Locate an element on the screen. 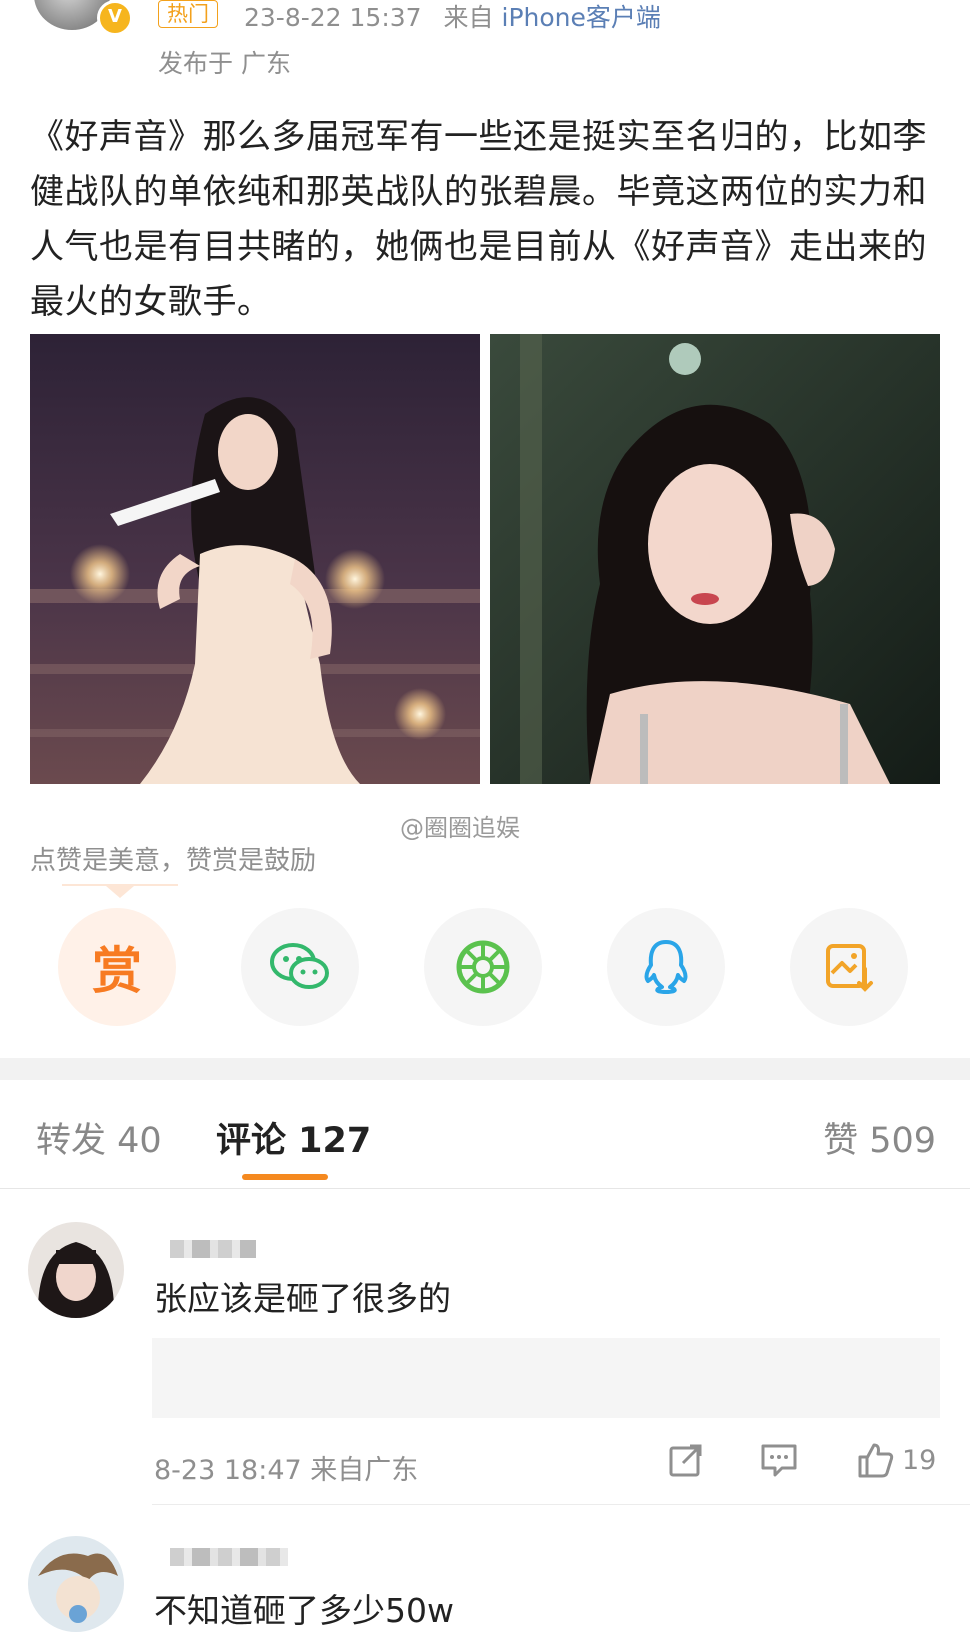 The width and height of the screenshot is (970, 1648). qq-penguin-icon is located at coordinates (666, 967).